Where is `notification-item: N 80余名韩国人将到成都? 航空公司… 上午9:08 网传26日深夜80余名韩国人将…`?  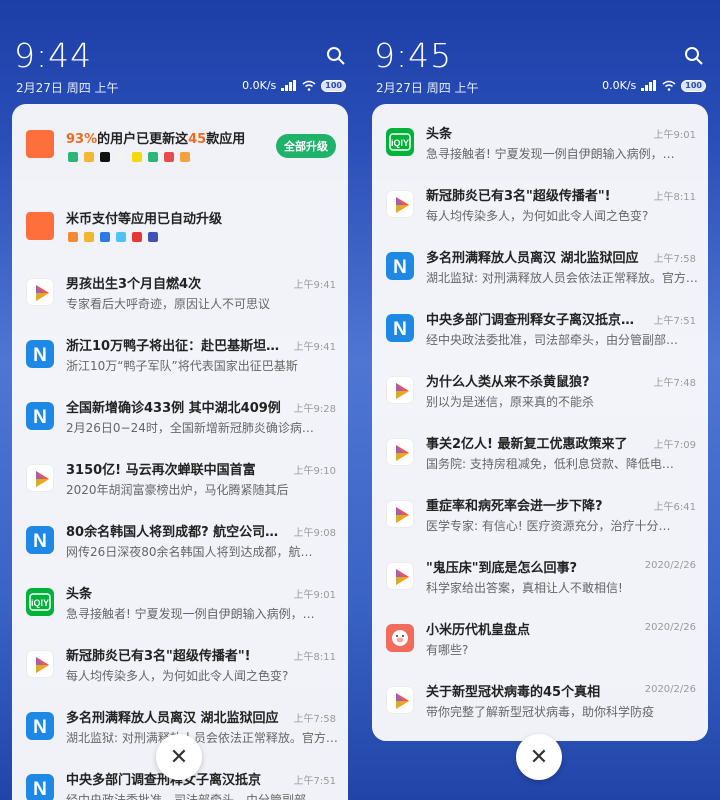
notification-item: N 80余名韩国人将到成都? 航空公司… 上午9:08 网传26日深夜80余名韩国人将… is located at coordinates (180, 542).